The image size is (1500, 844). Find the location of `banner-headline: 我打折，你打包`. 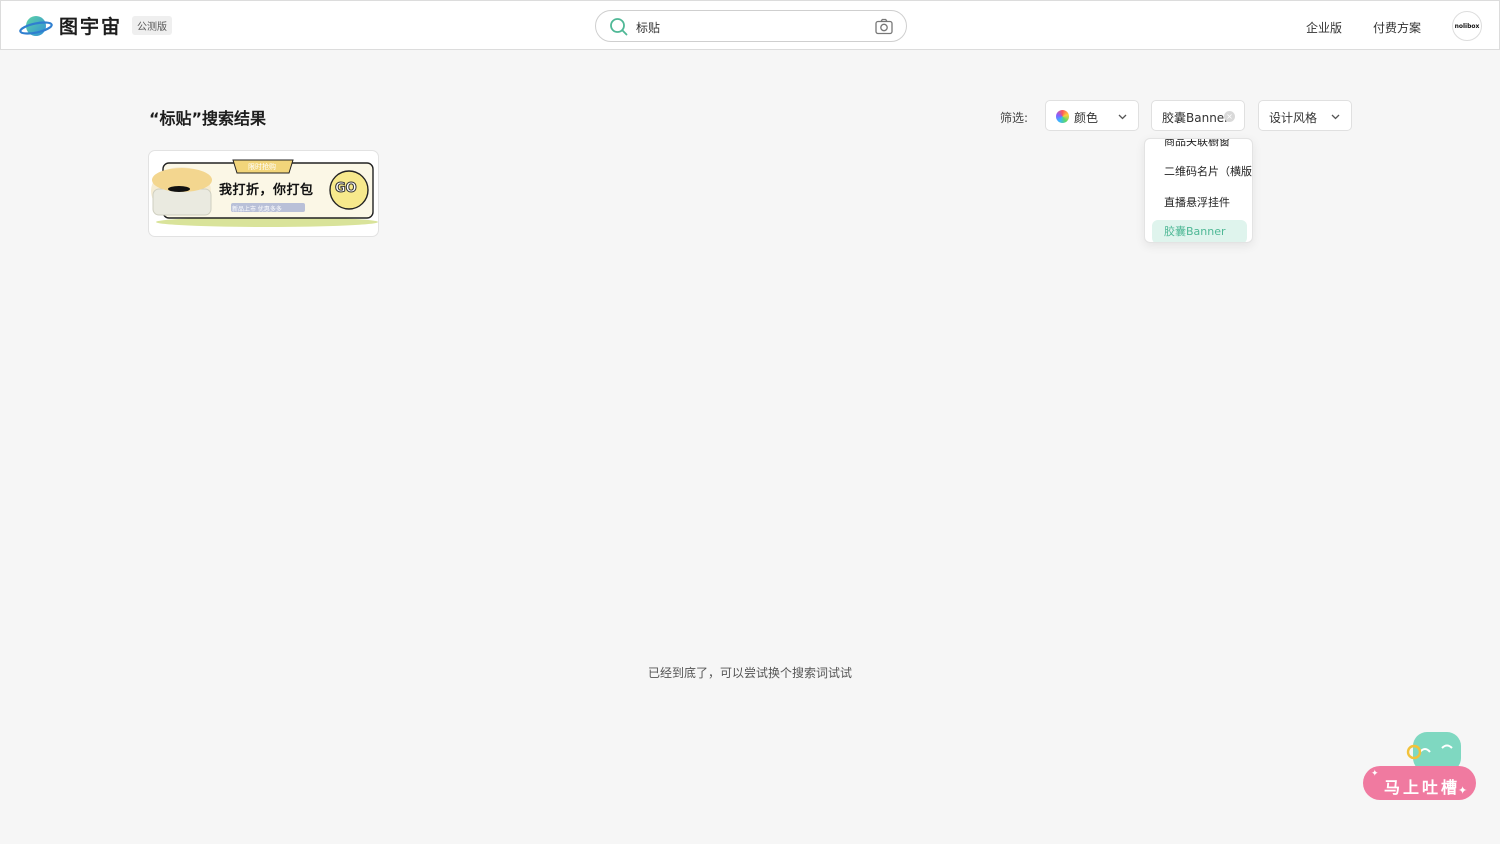

banner-headline: 我打折，你打包 is located at coordinates (266, 190).